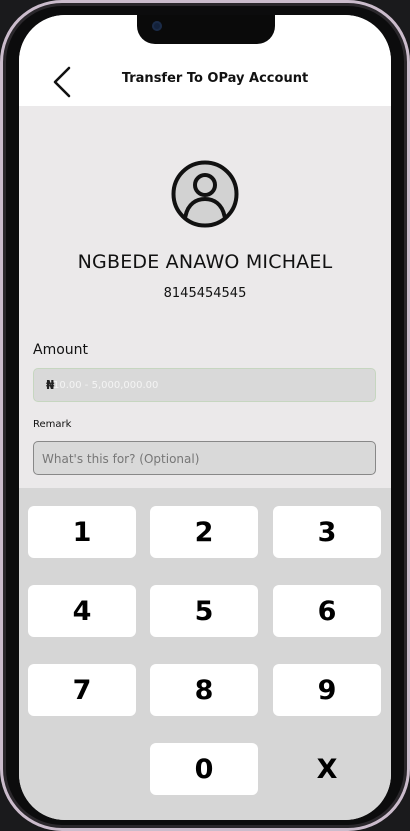 The height and width of the screenshot is (831, 410). I want to click on key-1: 1, so click(82, 532).